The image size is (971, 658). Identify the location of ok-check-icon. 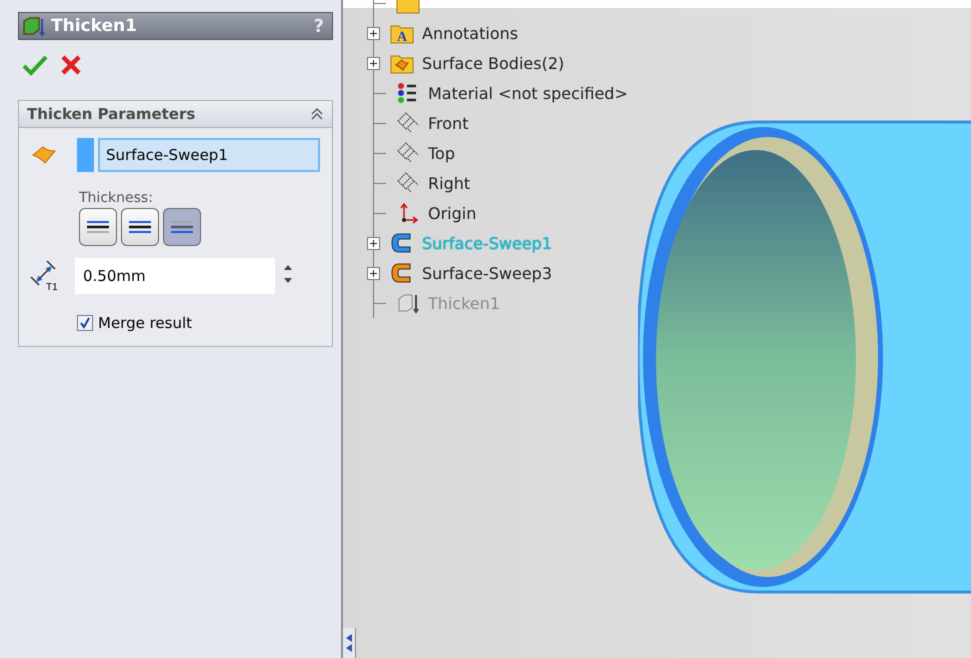
(35, 65).